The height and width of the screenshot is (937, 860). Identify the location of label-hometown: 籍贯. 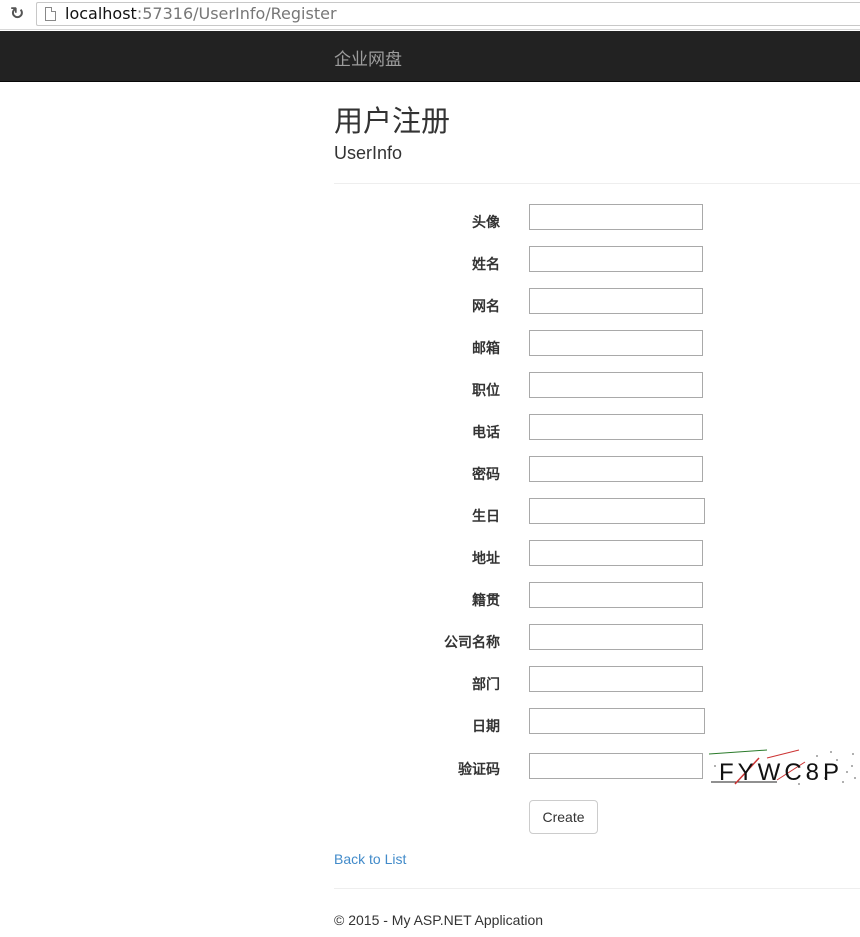
(486, 601).